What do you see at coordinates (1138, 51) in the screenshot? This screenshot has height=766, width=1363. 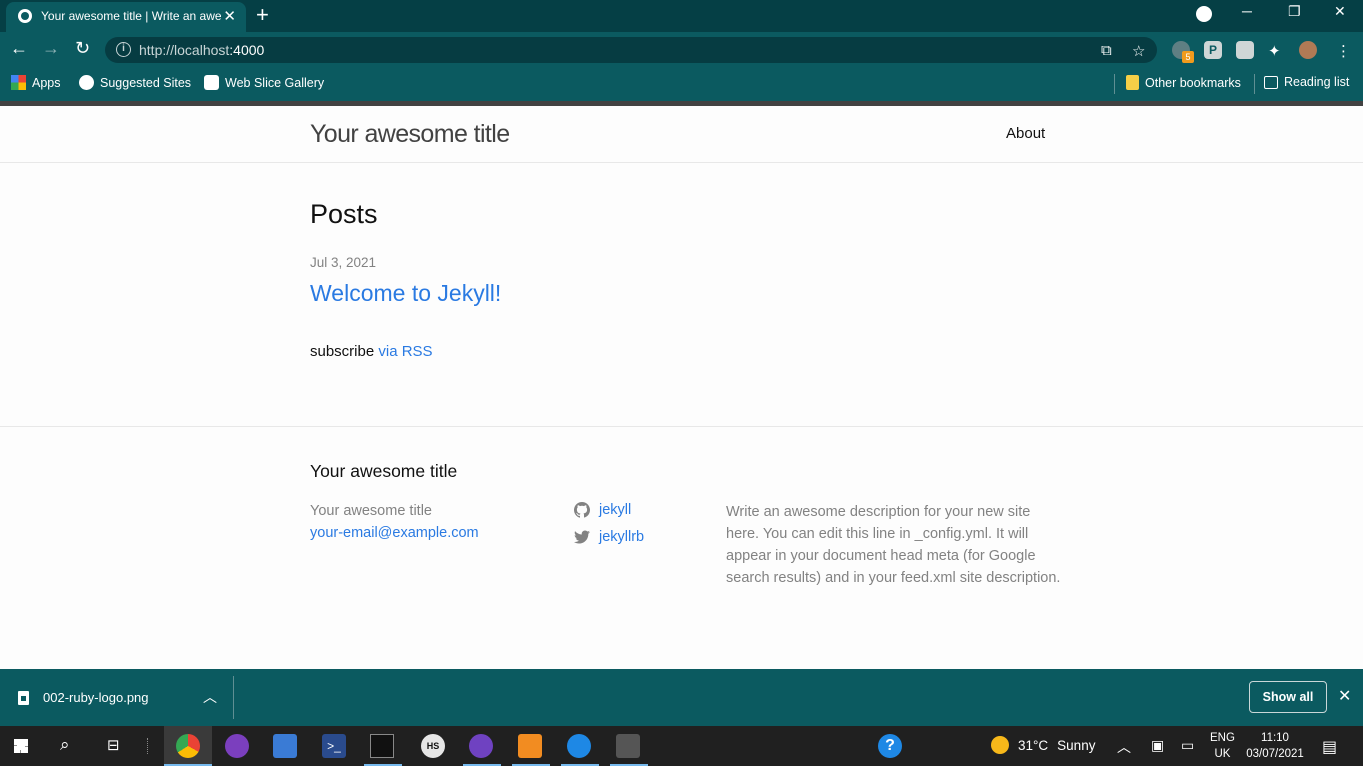 I see `star-icon: ☆` at bounding box center [1138, 51].